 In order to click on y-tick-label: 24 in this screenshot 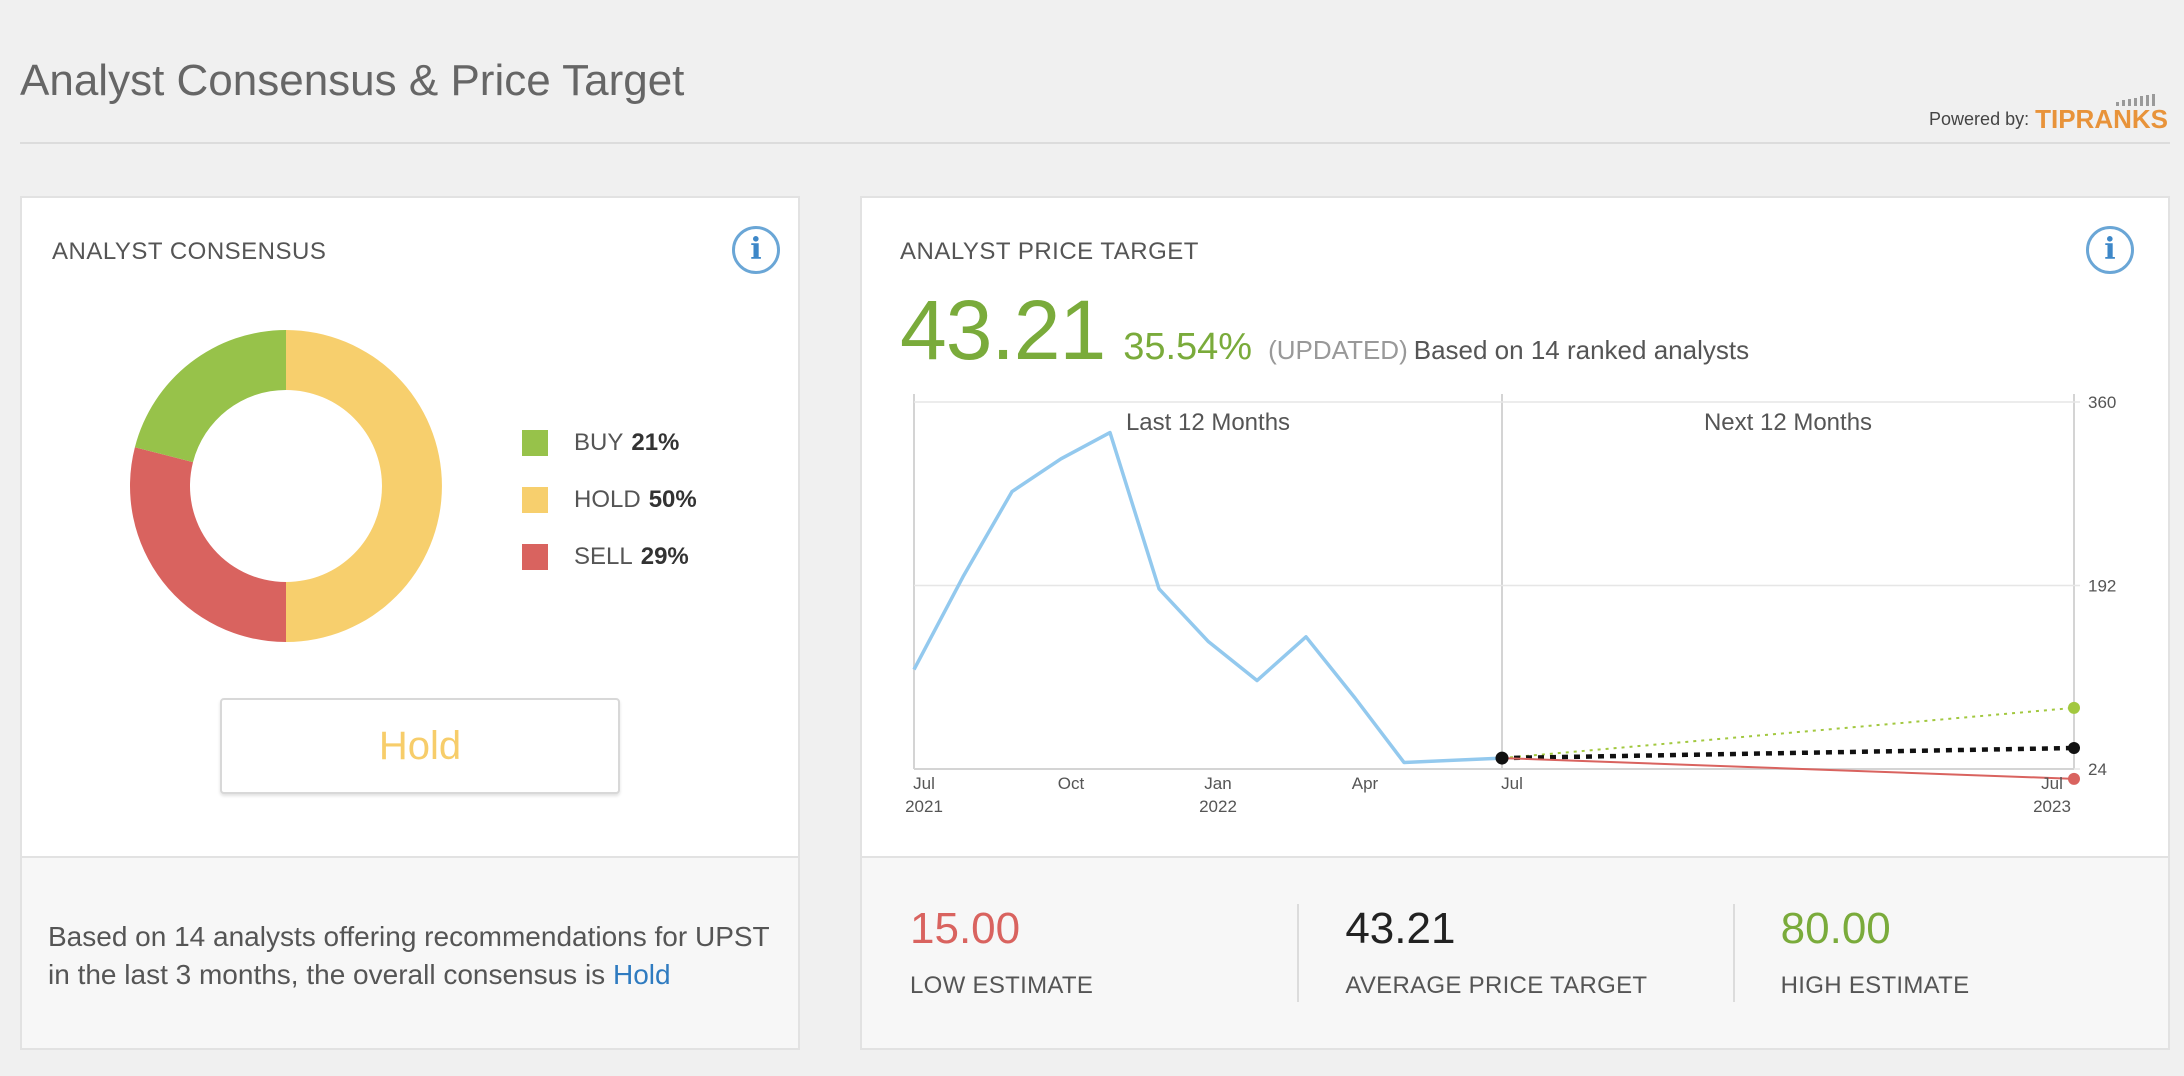, I will do `click(2097, 769)`.